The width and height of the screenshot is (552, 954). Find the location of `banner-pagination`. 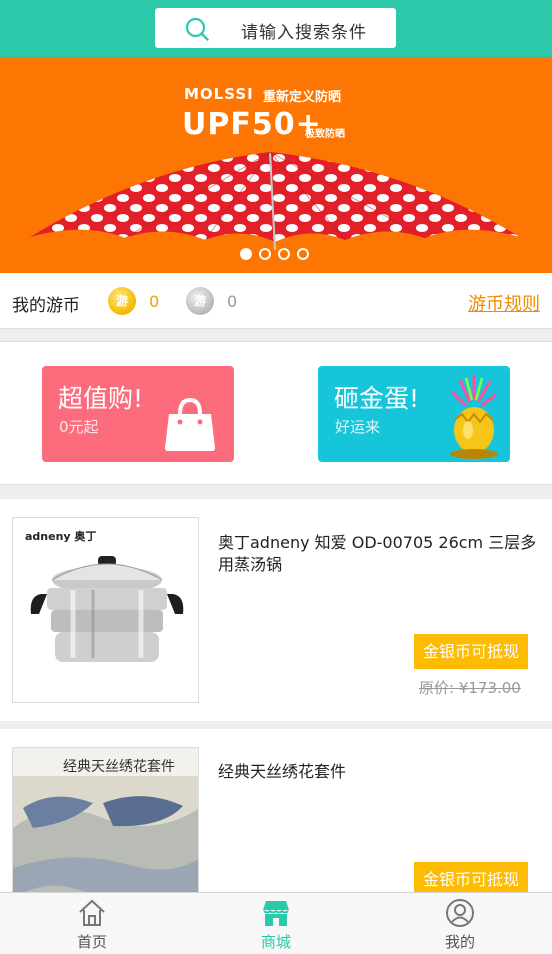

banner-pagination is located at coordinates (274, 254).